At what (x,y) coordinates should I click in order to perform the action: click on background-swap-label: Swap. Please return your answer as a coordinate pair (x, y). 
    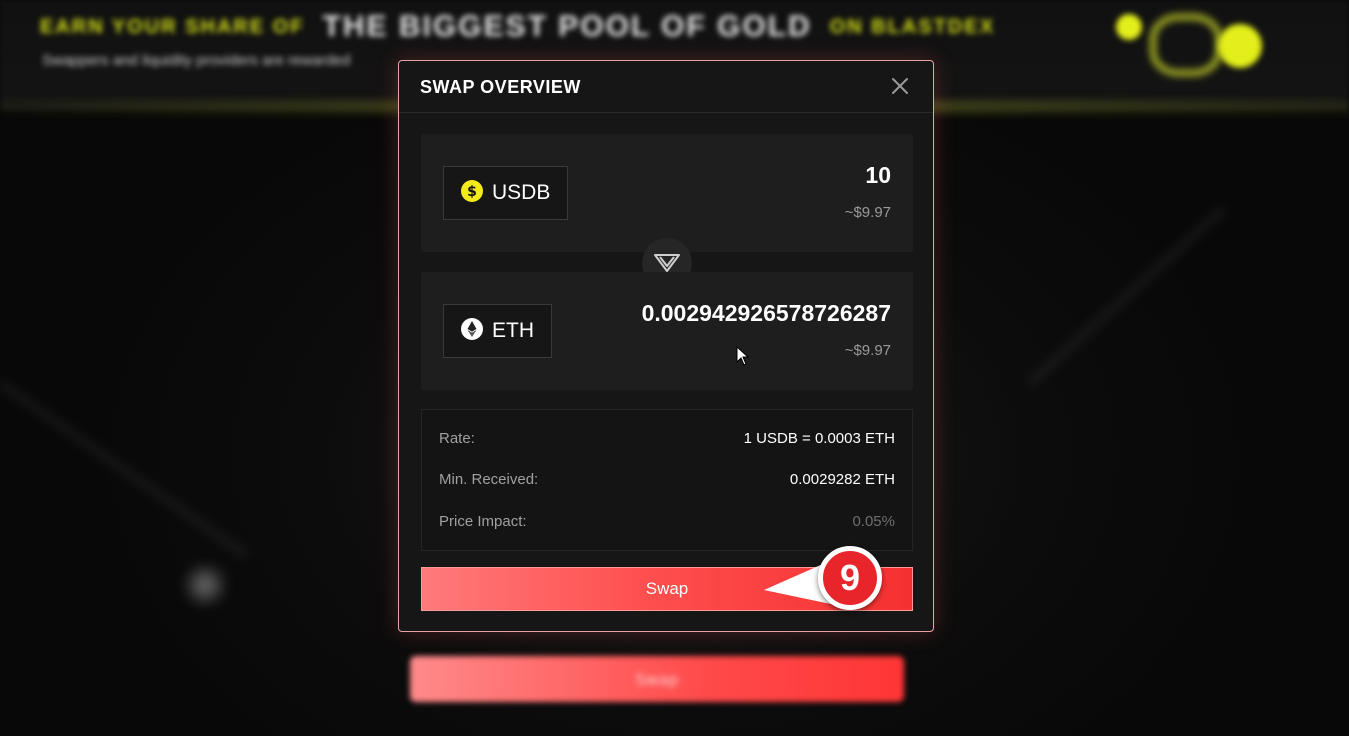
    Looking at the image, I should click on (657, 679).